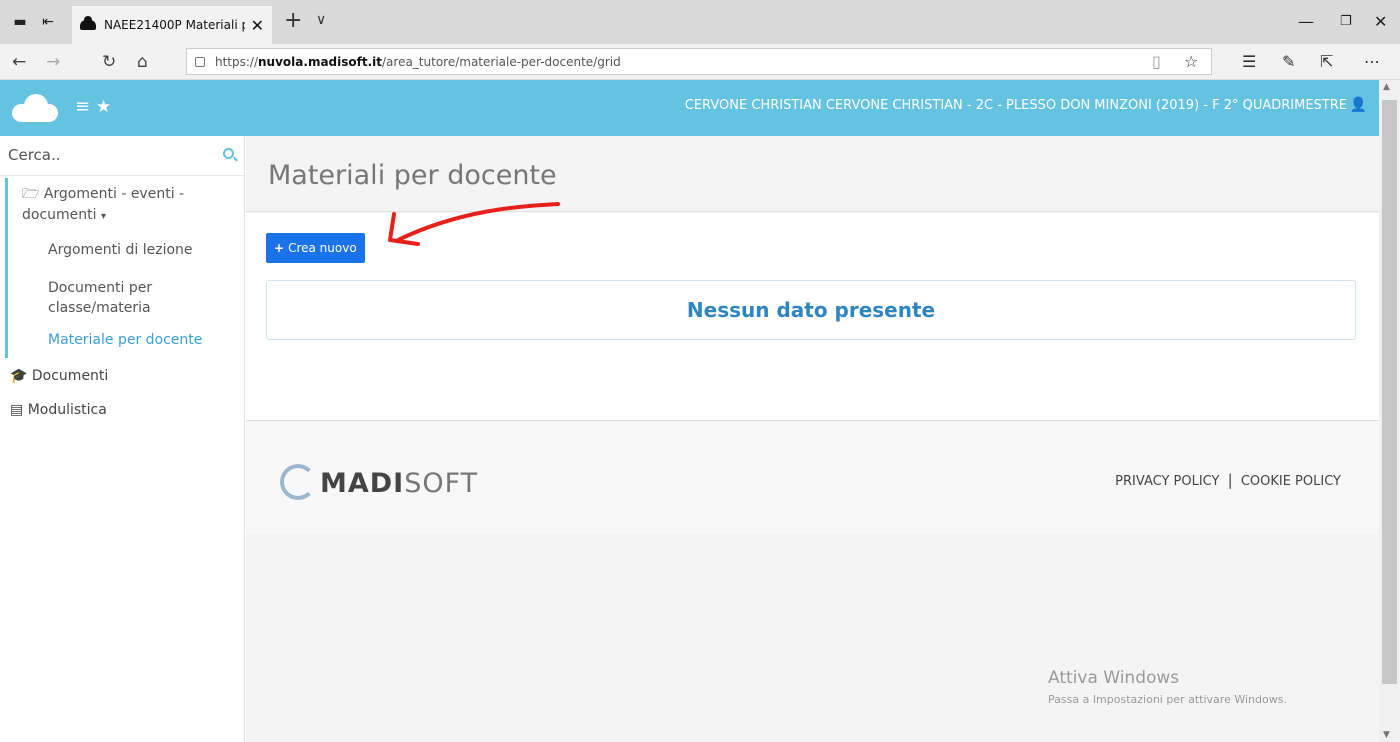  I want to click on browser-tab: NAEE21400P Materiali p ✕, so click(172, 25).